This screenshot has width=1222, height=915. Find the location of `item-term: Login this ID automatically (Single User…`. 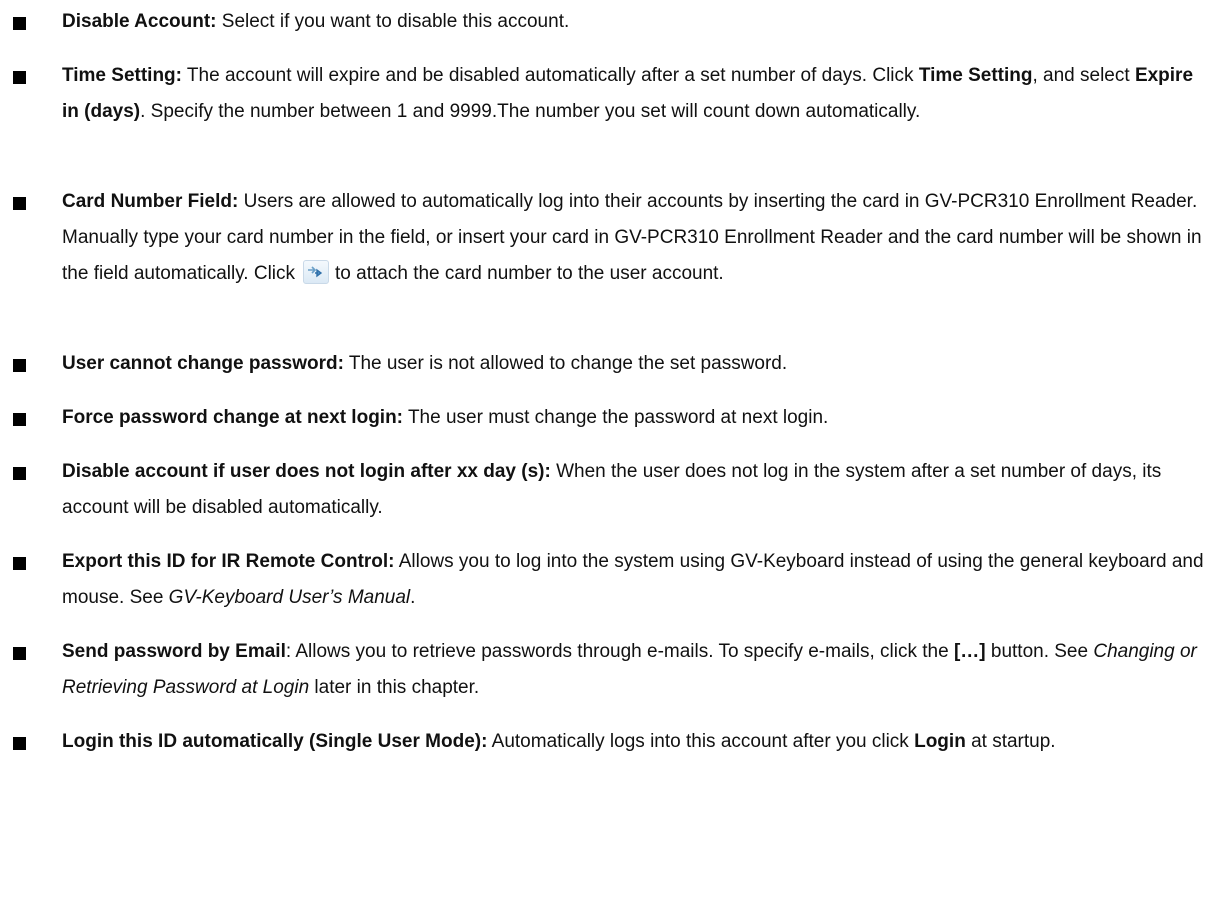

item-term: Login this ID automatically (Single User… is located at coordinates (275, 741).